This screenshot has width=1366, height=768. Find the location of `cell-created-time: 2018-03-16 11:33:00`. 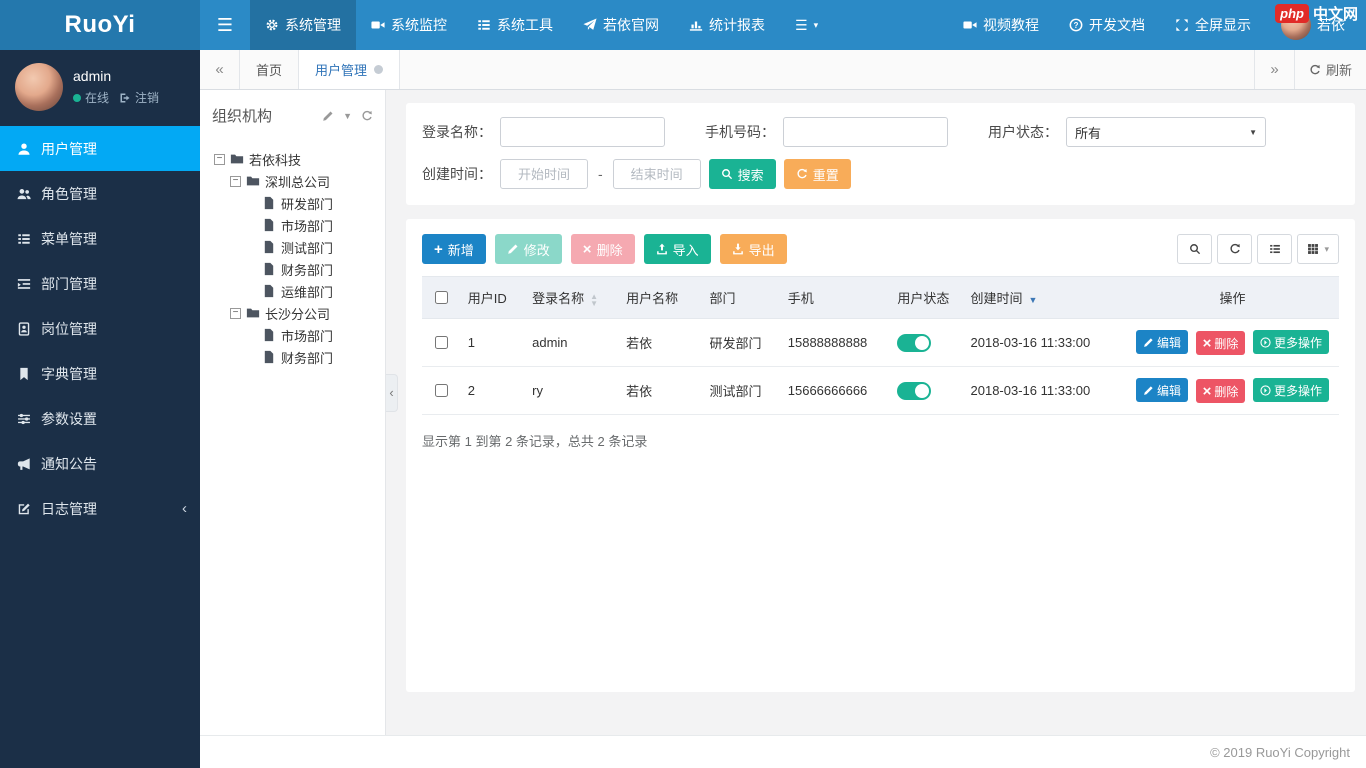

cell-created-time: 2018-03-16 11:33:00 is located at coordinates (1044, 390).